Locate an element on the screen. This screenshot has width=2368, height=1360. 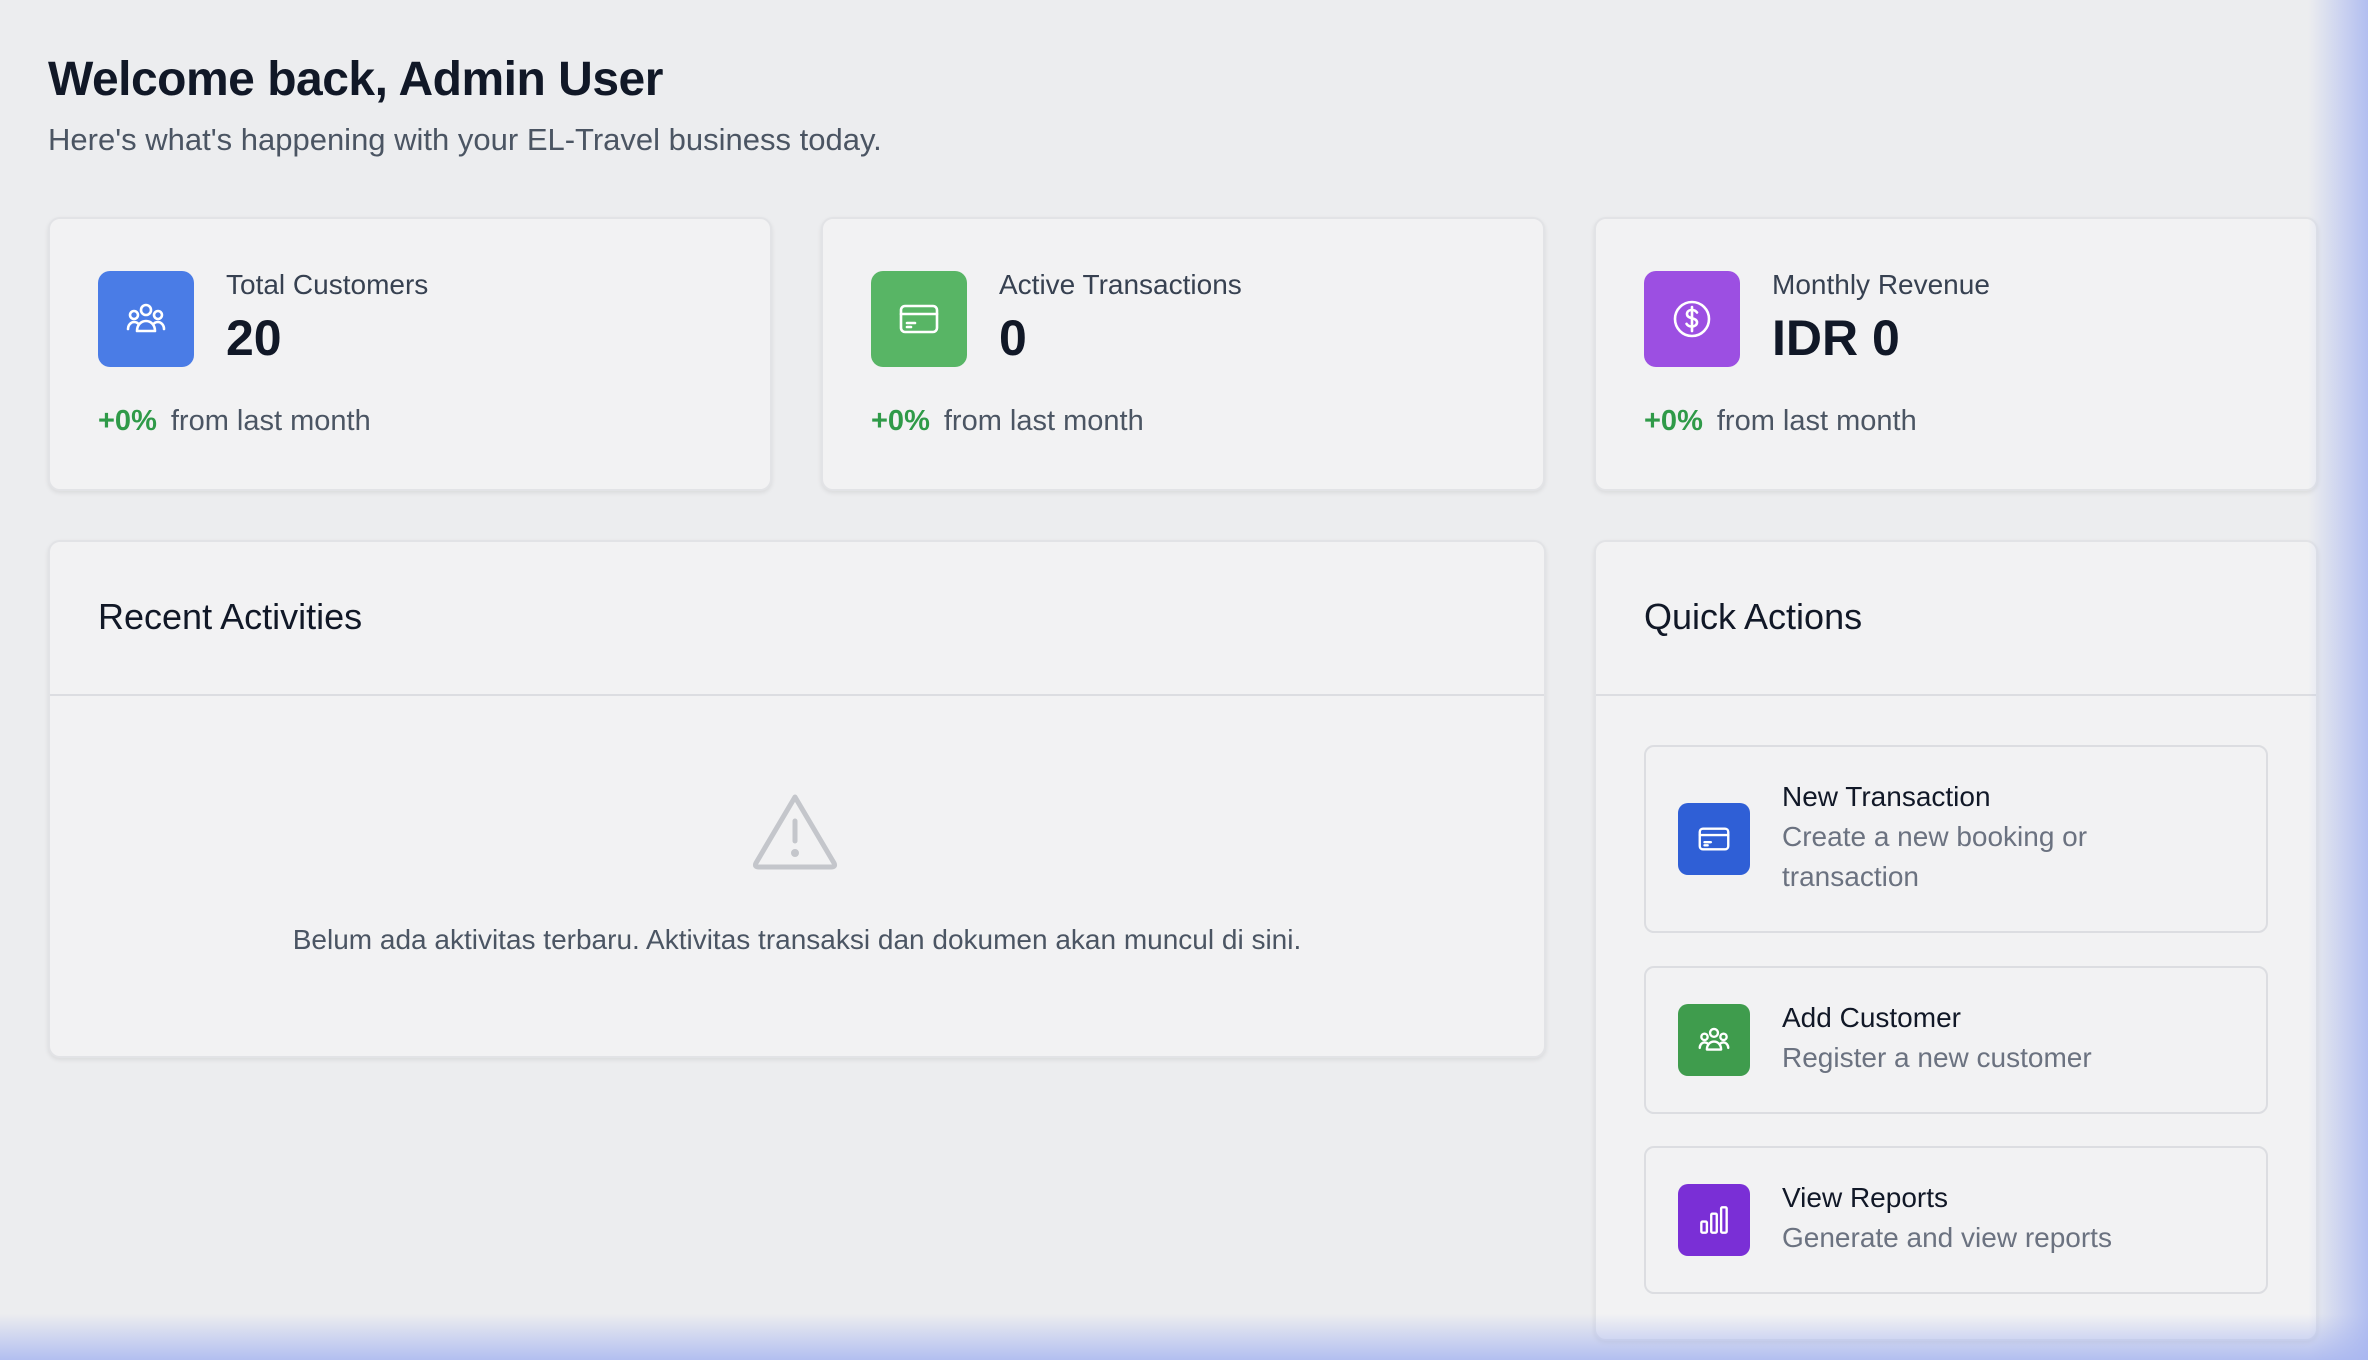
stat-label: Active Transactions is located at coordinates (1120, 284).